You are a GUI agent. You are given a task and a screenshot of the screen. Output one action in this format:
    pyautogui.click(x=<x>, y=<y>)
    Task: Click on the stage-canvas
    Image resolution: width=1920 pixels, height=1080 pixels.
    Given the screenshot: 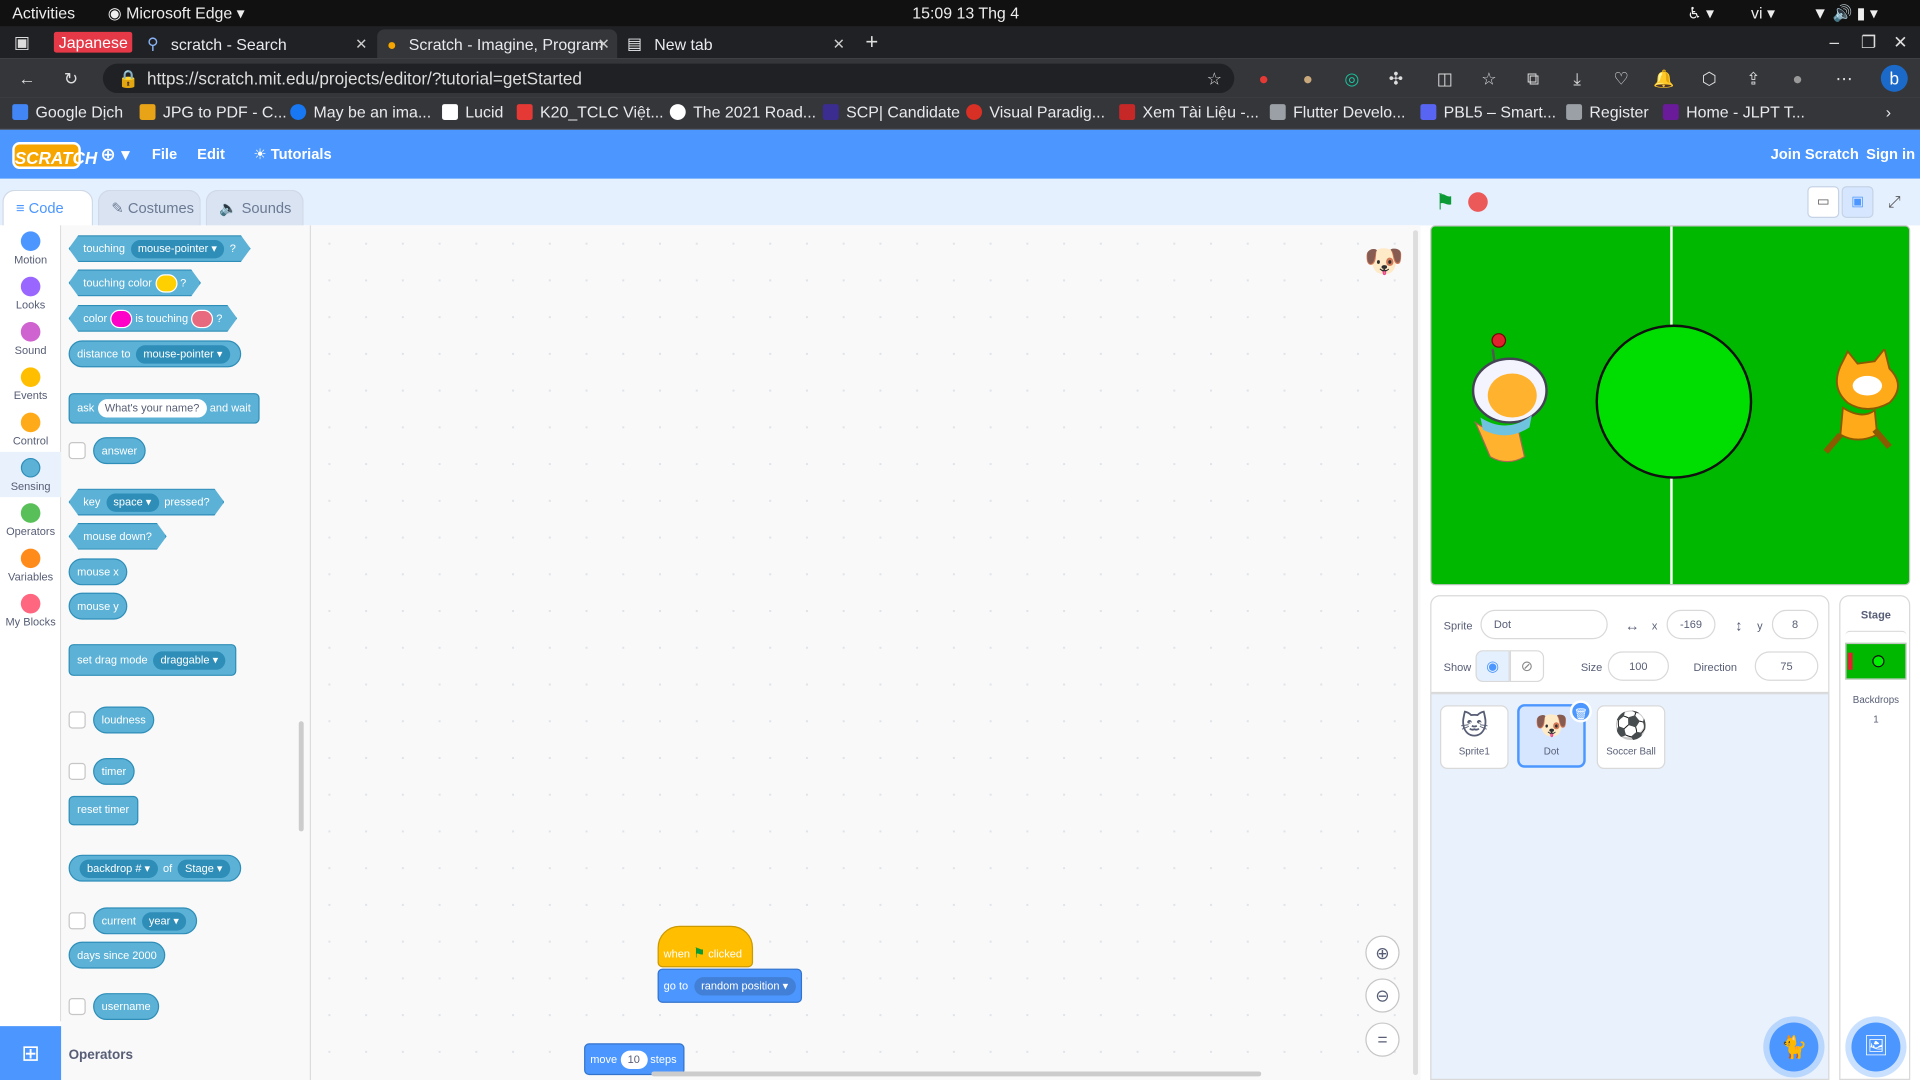 What is the action you would take?
    pyautogui.click(x=1670, y=405)
    